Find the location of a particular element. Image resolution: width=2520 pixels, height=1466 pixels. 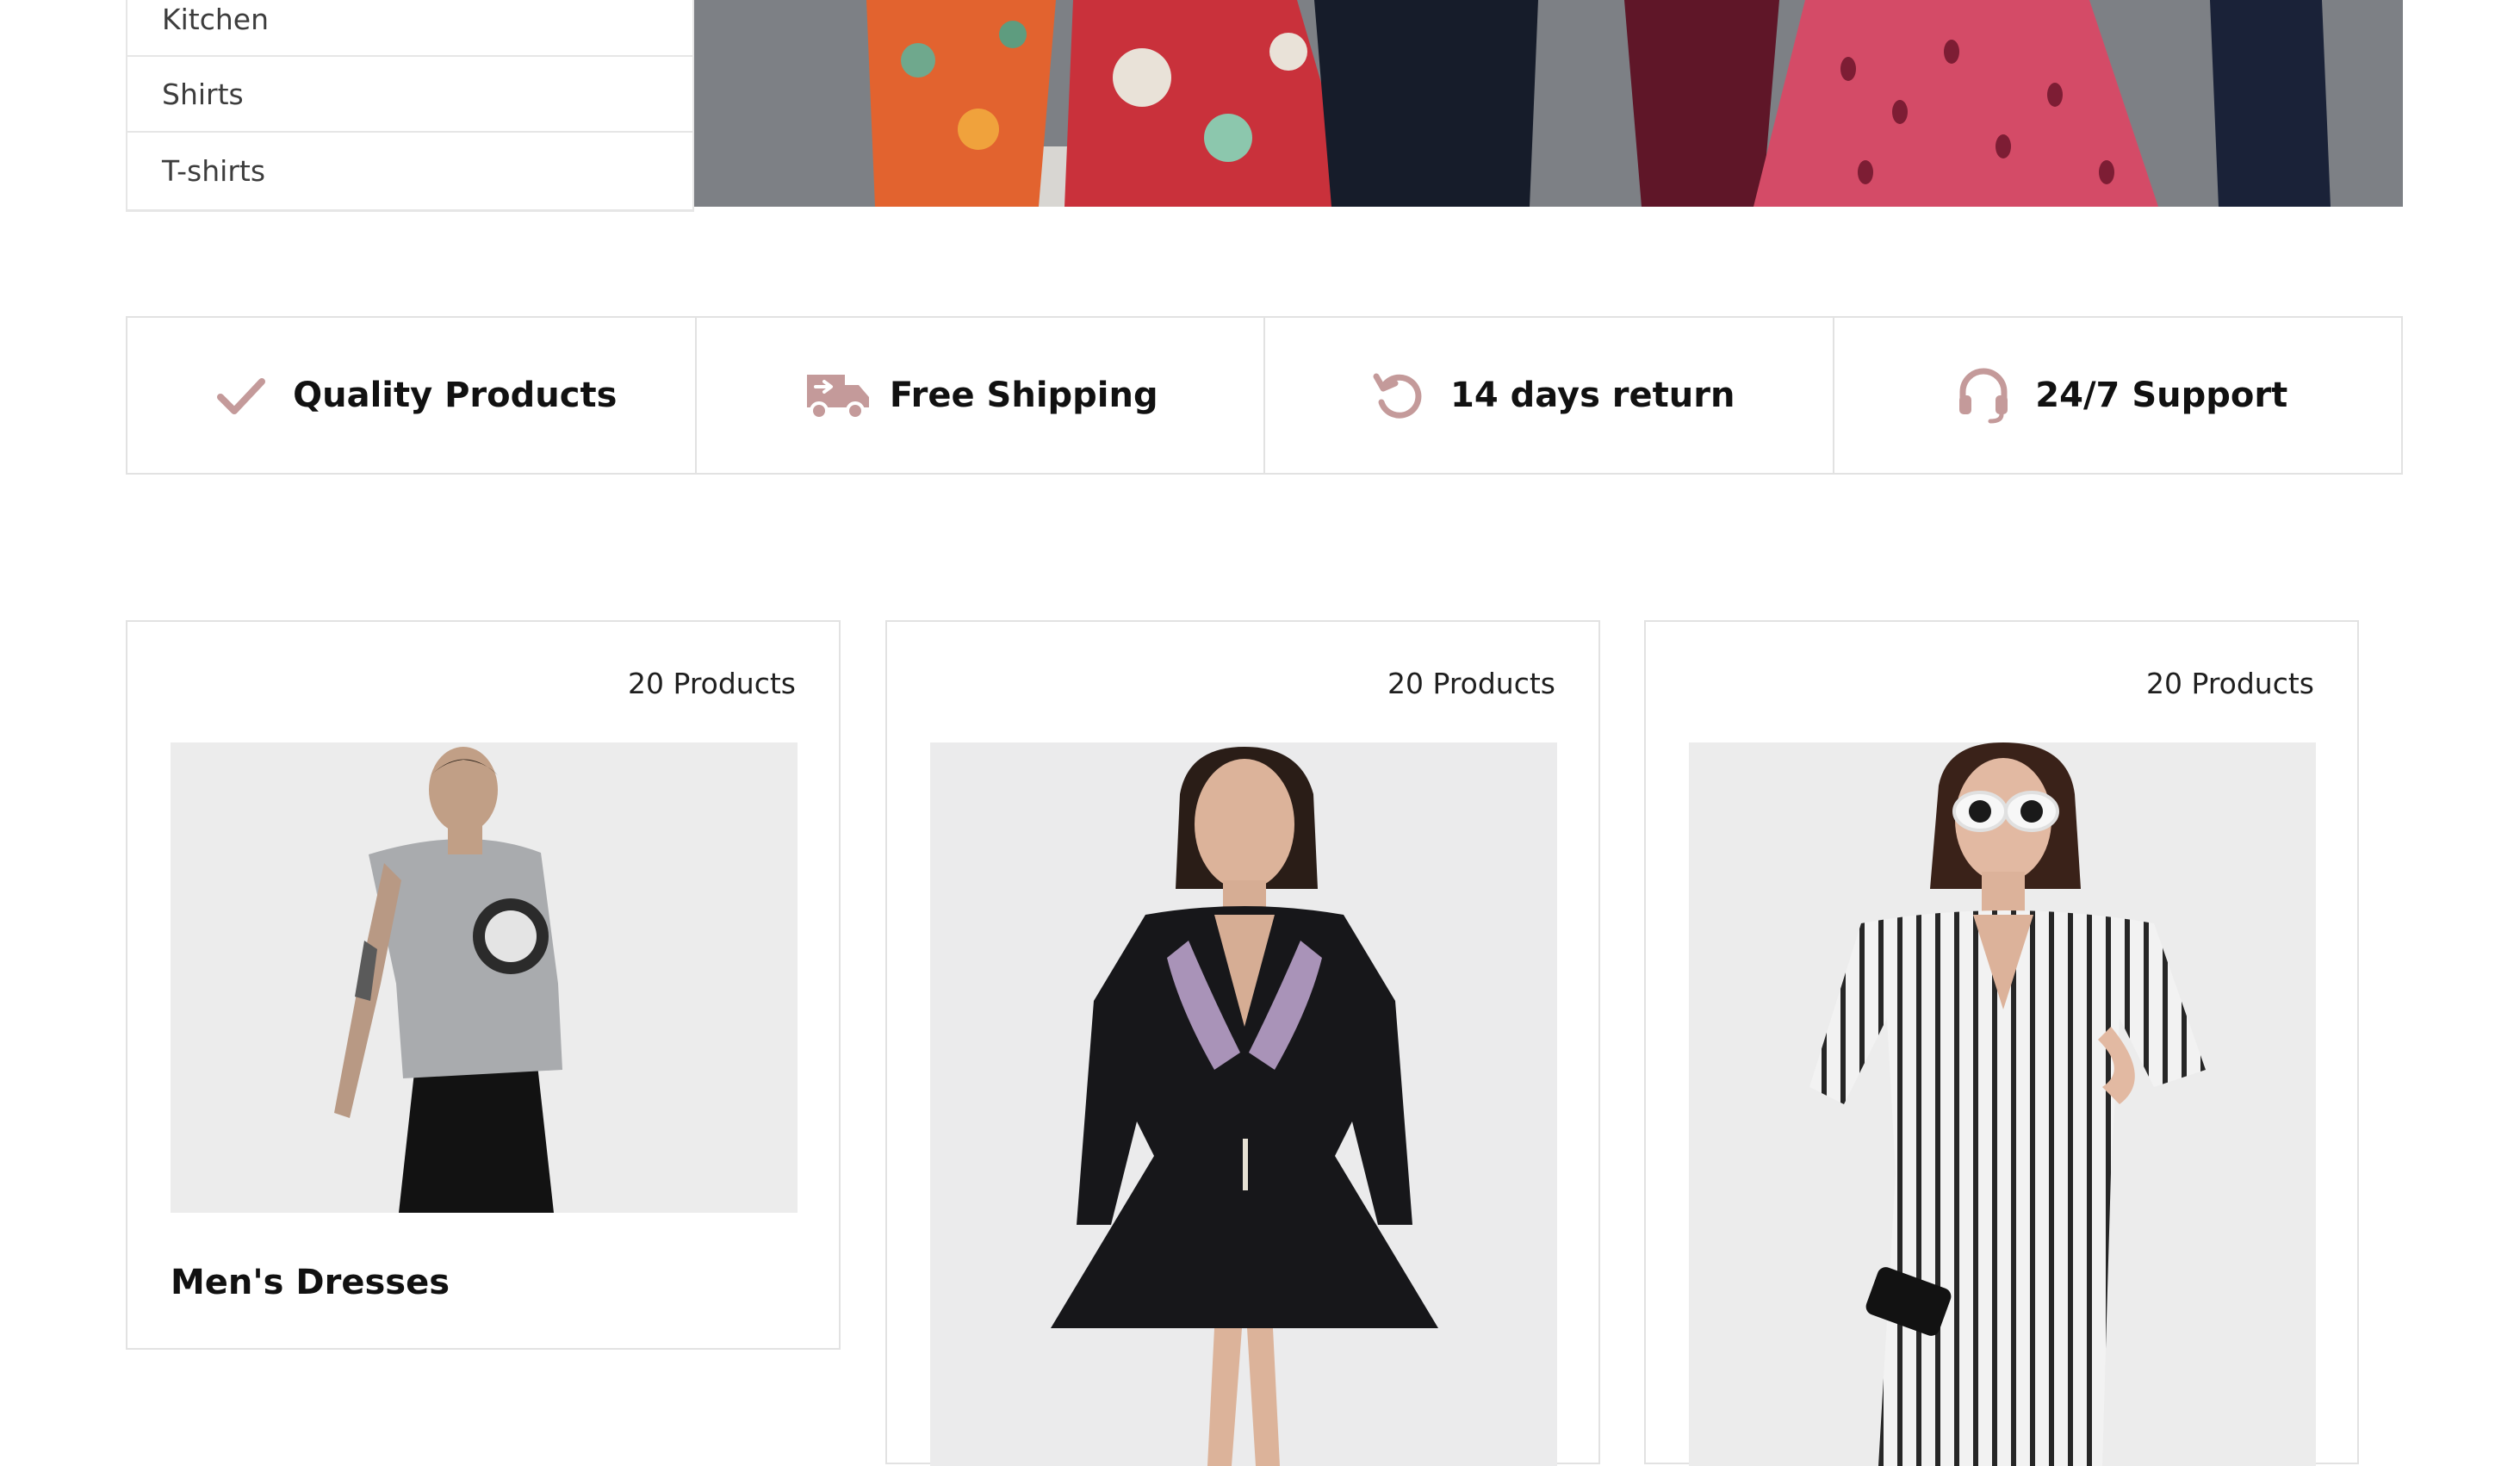

category-card: 20 Products Men's Dresses is located at coordinates (484, 985).